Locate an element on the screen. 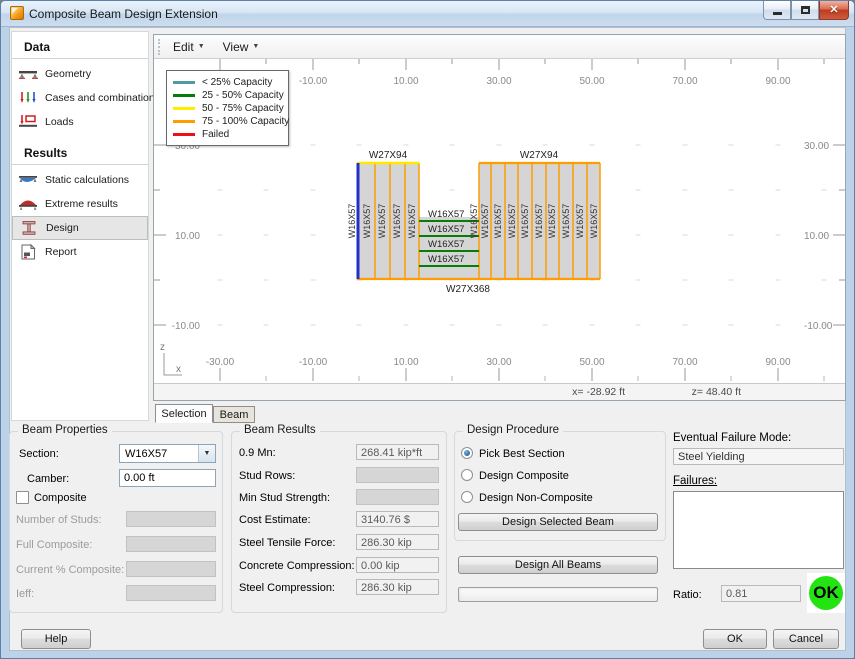  full-composite-label: Full Composite: is located at coordinates (54, 545).